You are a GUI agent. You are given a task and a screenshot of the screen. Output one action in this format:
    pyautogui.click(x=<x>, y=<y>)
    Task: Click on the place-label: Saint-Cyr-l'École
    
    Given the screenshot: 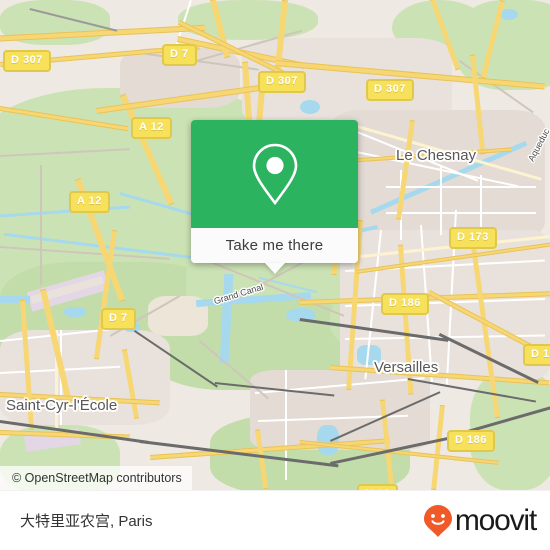 What is the action you would take?
    pyautogui.click(x=62, y=405)
    